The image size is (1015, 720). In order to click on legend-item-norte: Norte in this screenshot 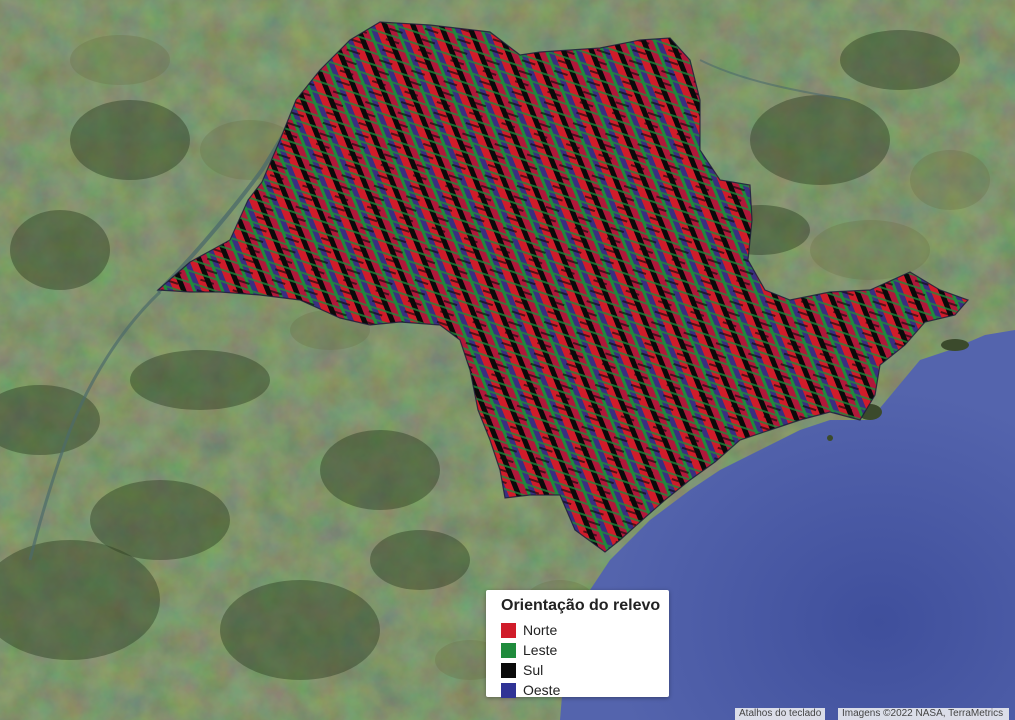, I will do `click(581, 630)`.